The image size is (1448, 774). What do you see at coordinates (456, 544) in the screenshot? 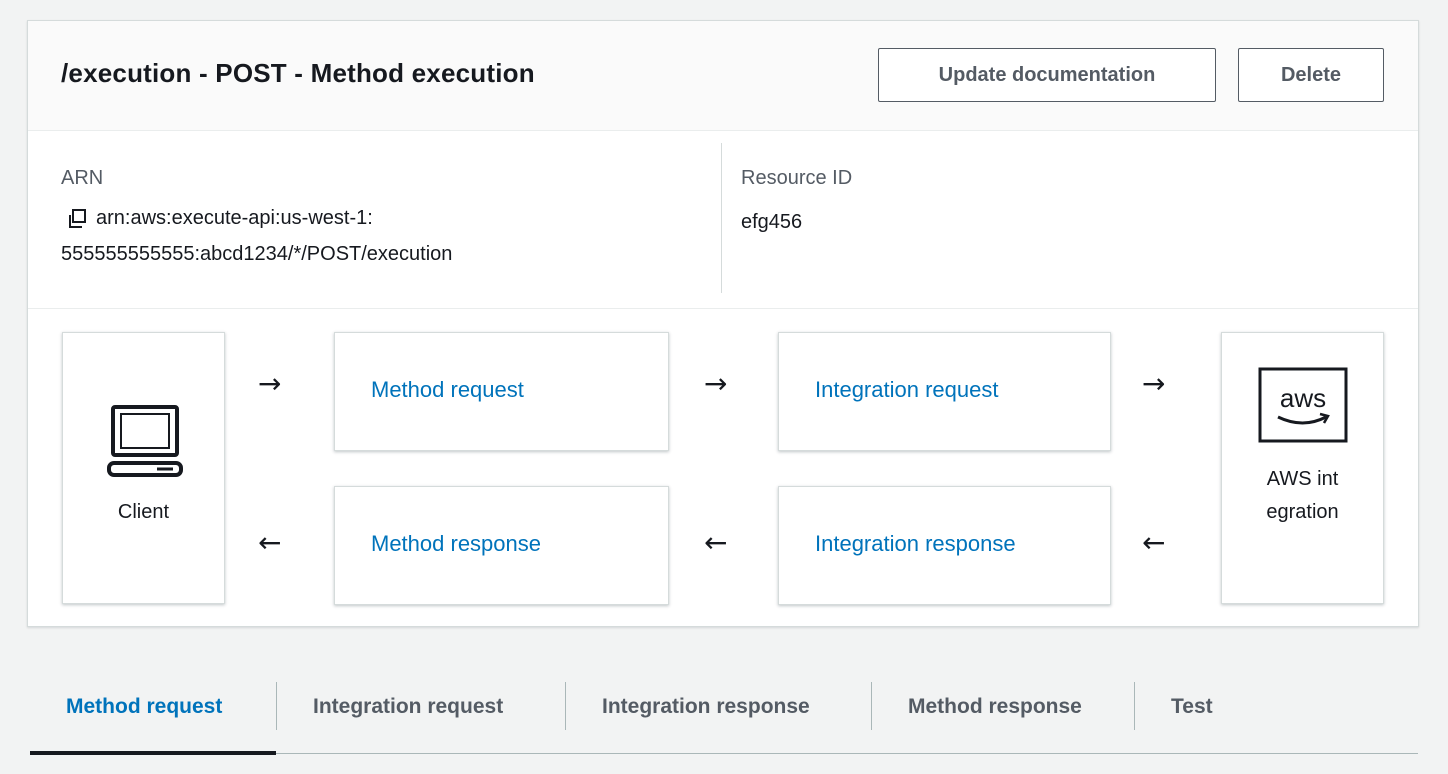
I see `method-response-link: Method response` at bounding box center [456, 544].